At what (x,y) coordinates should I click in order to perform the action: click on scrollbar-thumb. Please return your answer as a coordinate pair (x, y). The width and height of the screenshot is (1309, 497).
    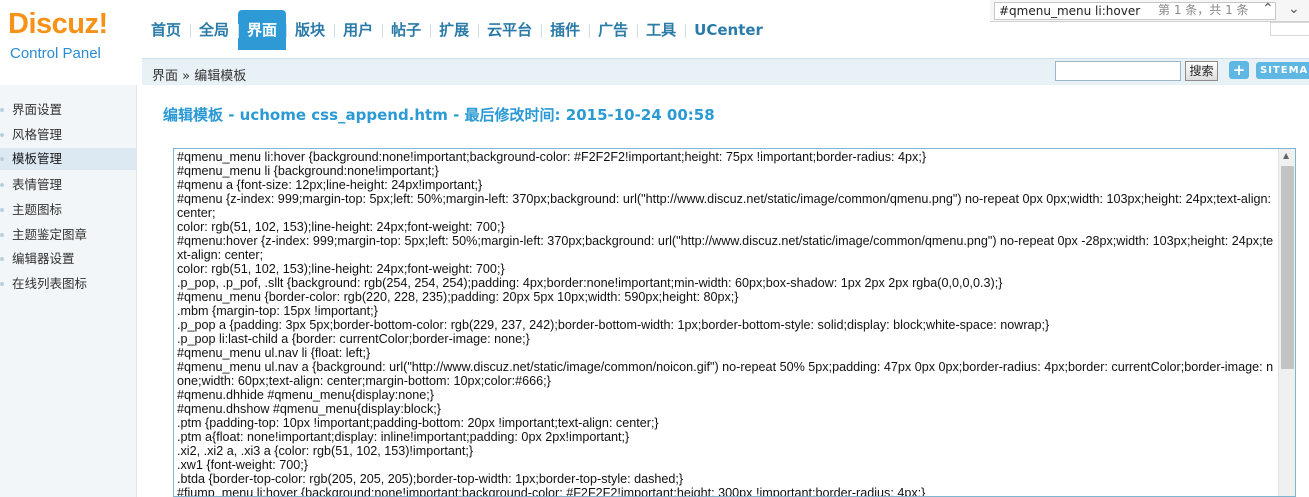
    Looking at the image, I should click on (1287, 267).